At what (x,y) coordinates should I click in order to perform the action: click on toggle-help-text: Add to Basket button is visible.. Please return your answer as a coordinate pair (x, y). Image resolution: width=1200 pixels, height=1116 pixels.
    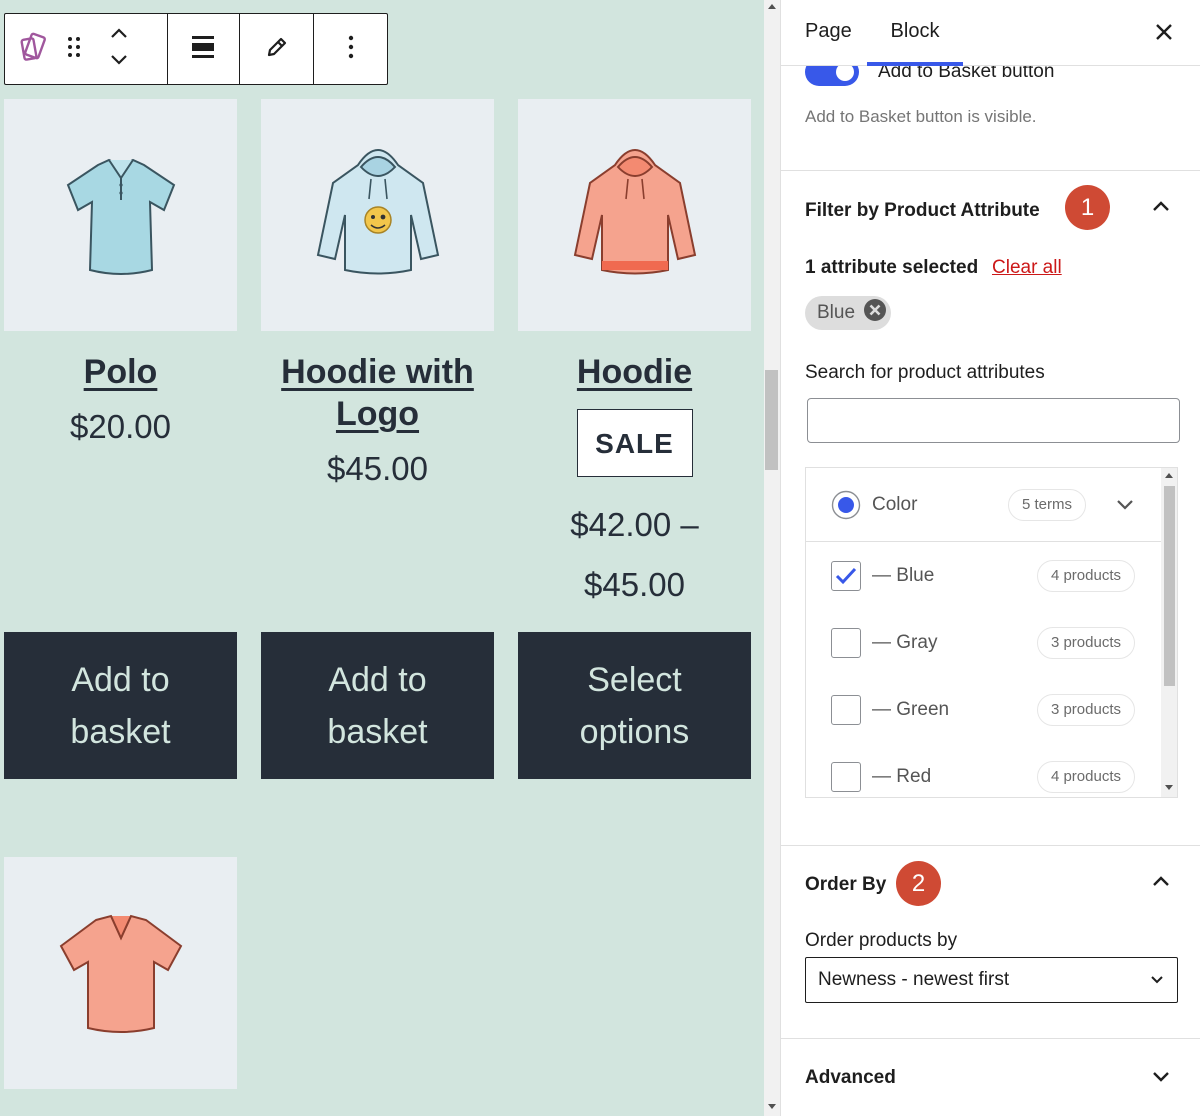
    Looking at the image, I should click on (921, 116).